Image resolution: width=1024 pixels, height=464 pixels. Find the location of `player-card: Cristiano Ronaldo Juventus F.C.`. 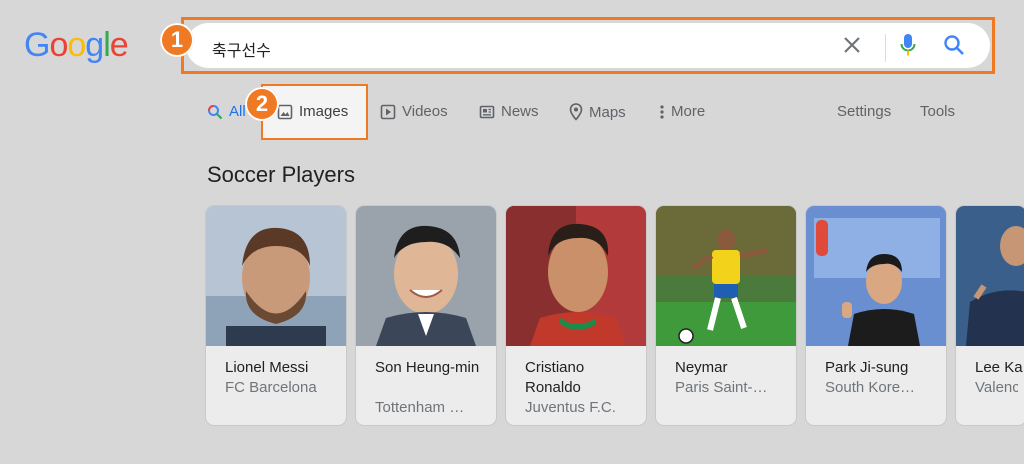

player-card: Cristiano Ronaldo Juventus F.C. is located at coordinates (576, 315).